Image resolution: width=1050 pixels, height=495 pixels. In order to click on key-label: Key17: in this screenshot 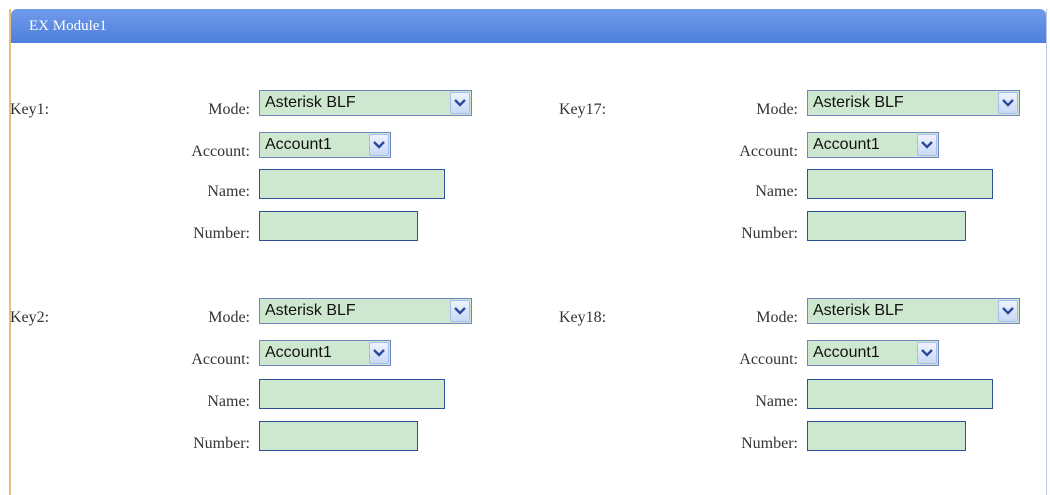, I will do `click(583, 109)`.